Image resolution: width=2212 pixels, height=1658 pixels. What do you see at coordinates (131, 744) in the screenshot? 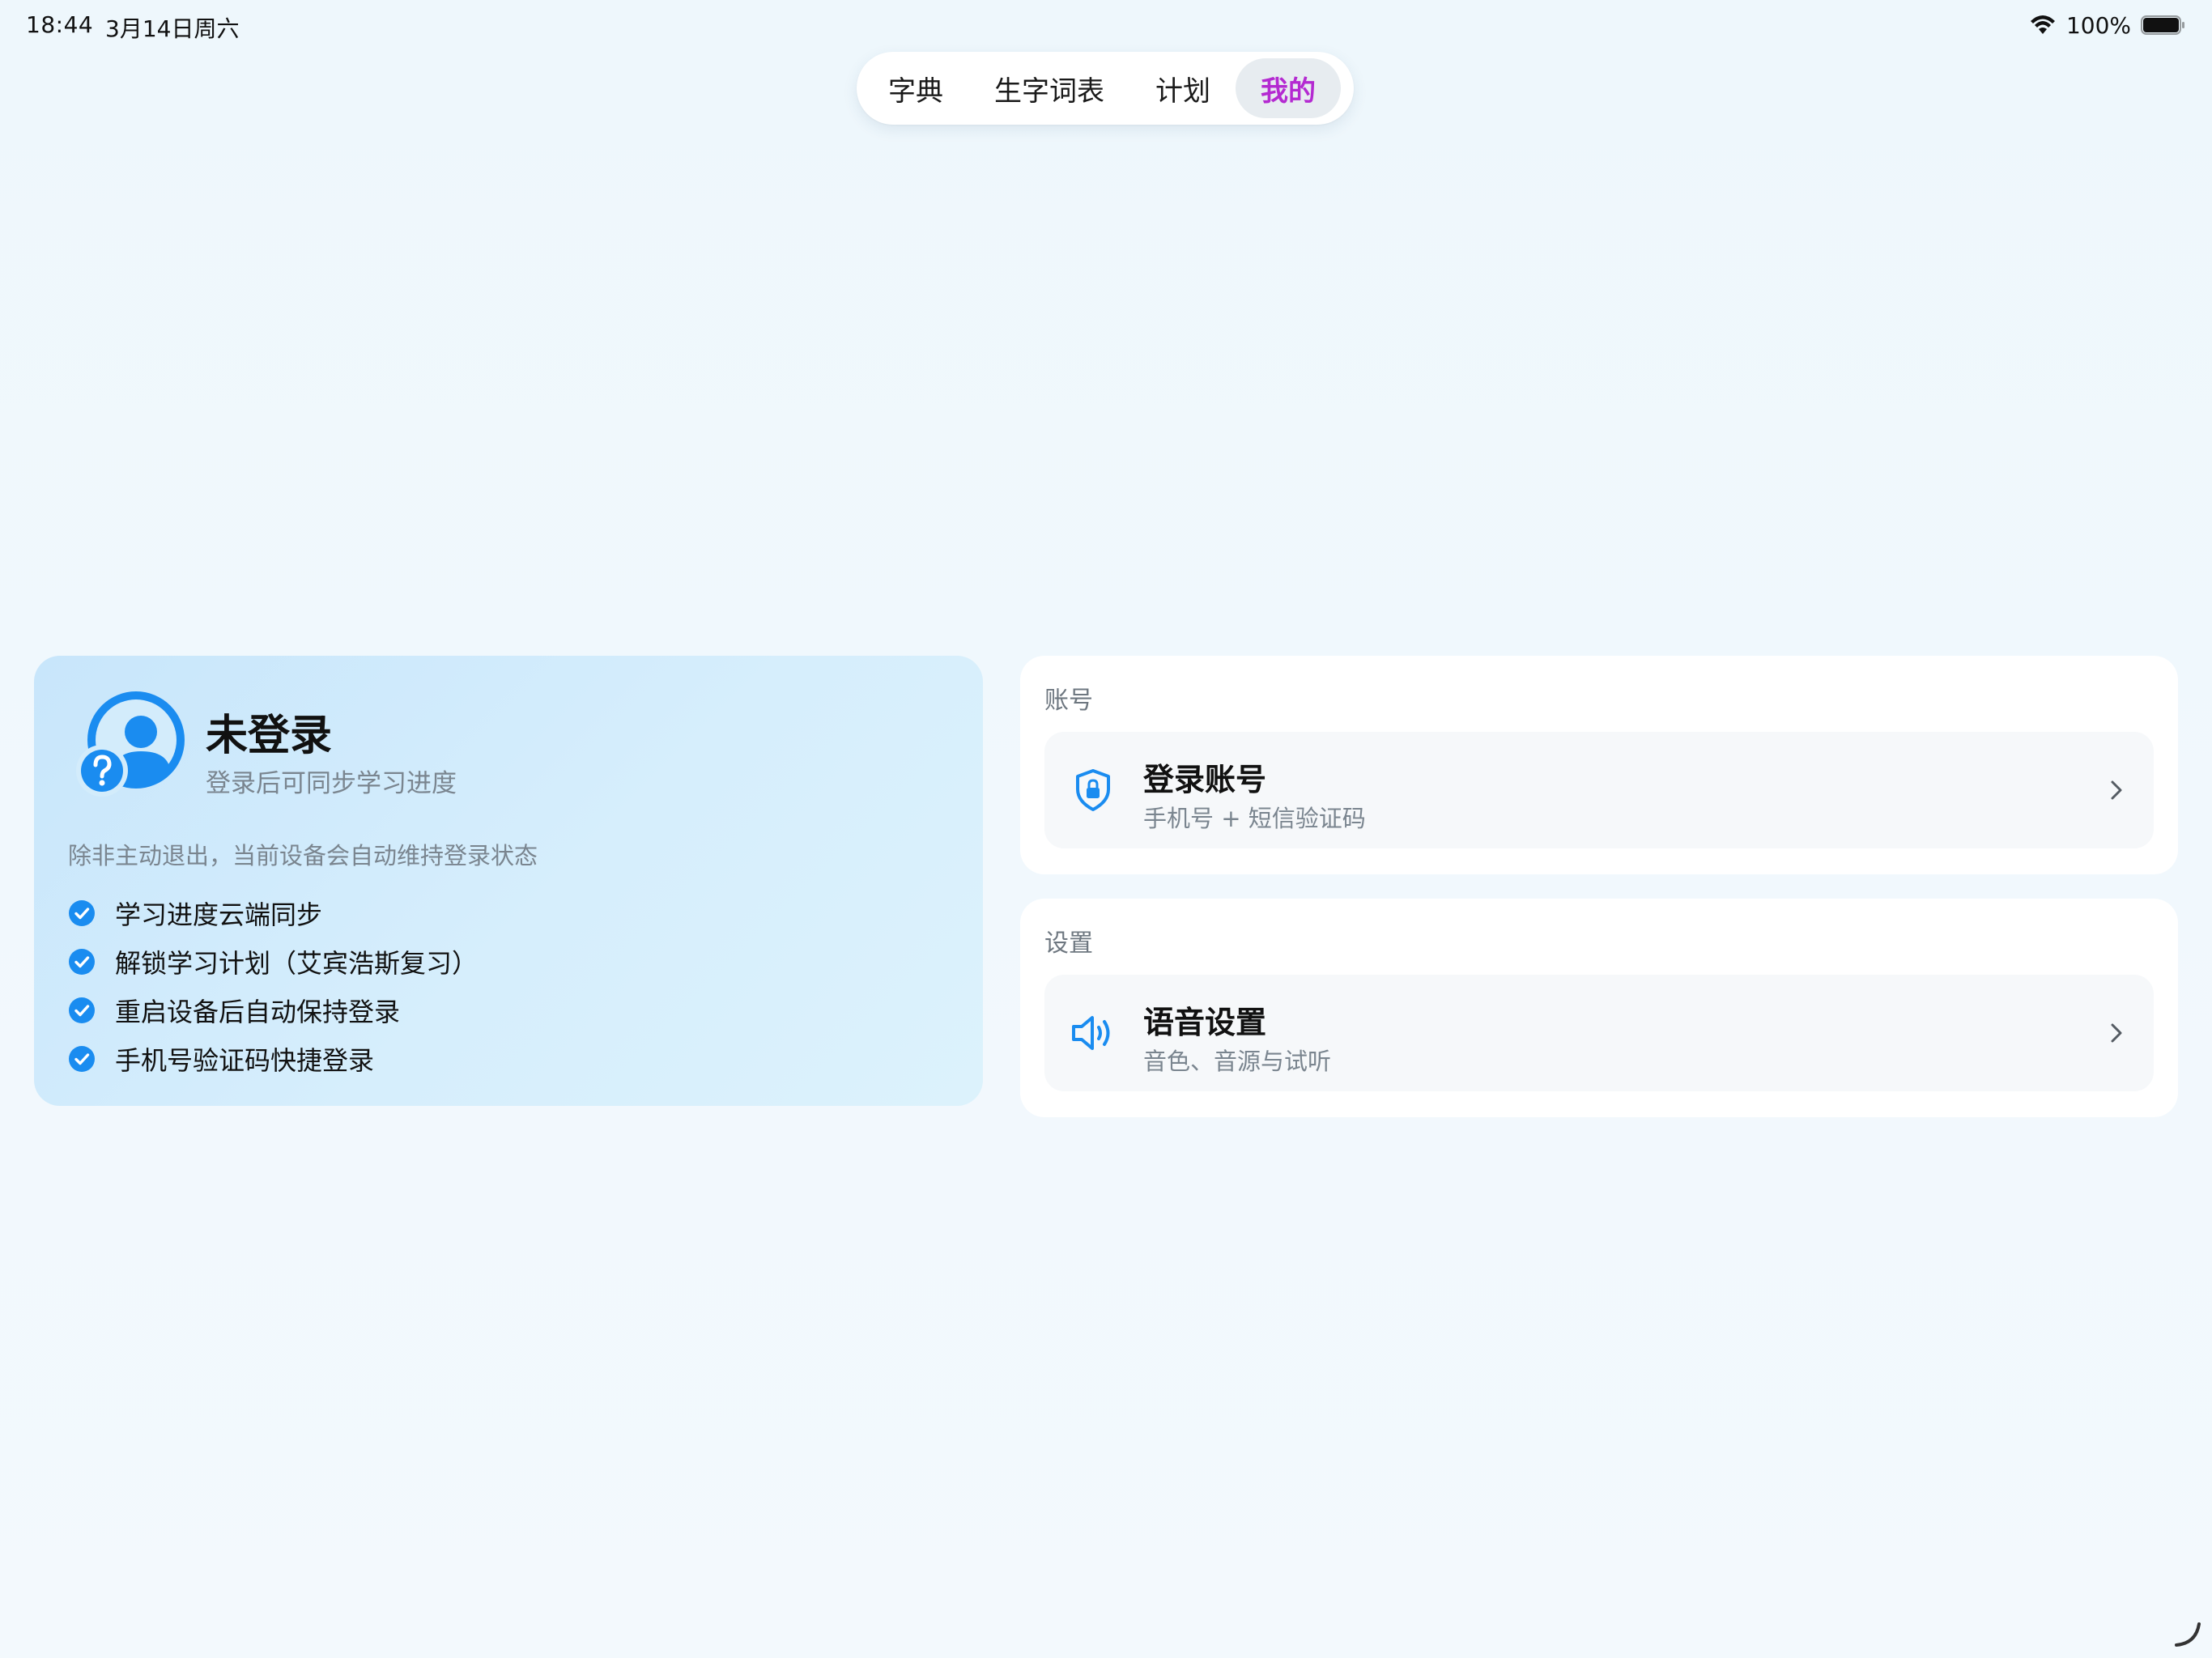
I see `user-unknown-avatar-icon` at bounding box center [131, 744].